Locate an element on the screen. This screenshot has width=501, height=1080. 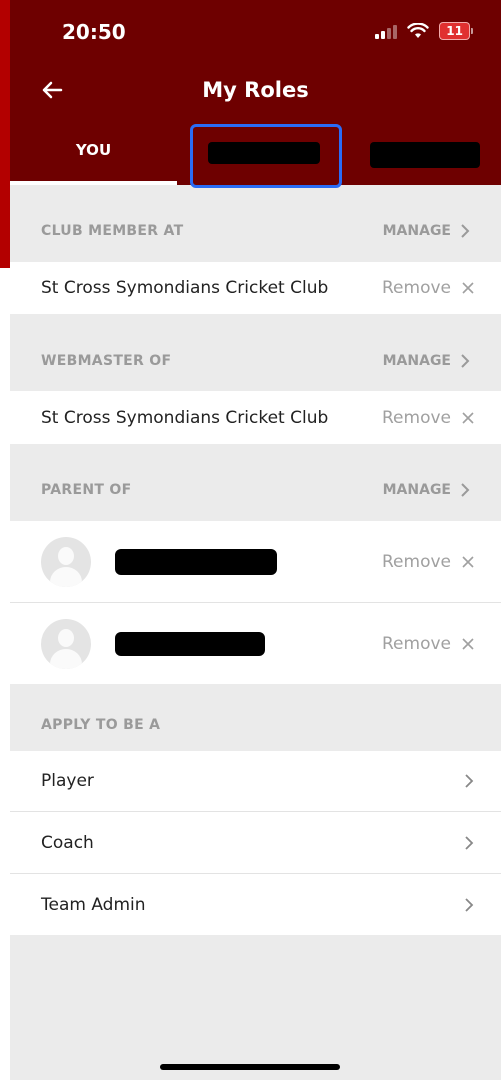
manage-parent-button: MANAGE is located at coordinates (427, 490).